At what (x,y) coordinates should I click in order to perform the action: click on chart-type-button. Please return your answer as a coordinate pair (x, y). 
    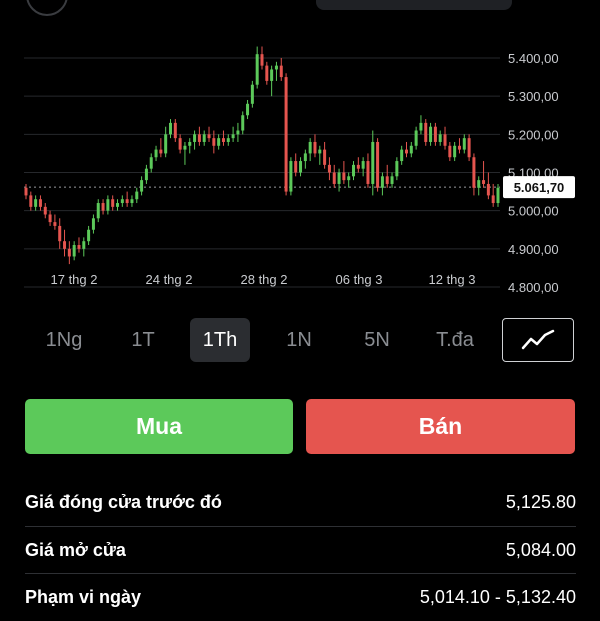
    Looking at the image, I should click on (538, 340).